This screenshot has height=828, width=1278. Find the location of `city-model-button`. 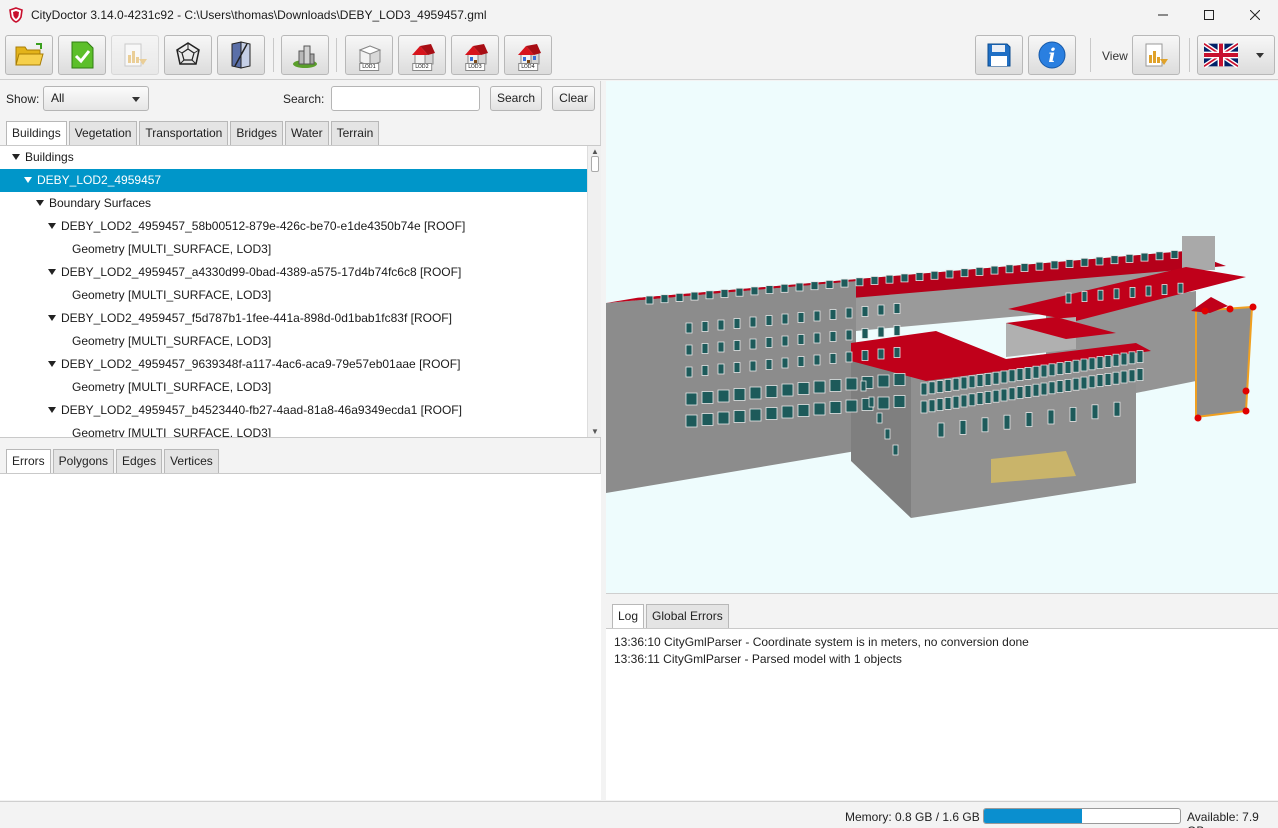

city-model-button is located at coordinates (305, 55).